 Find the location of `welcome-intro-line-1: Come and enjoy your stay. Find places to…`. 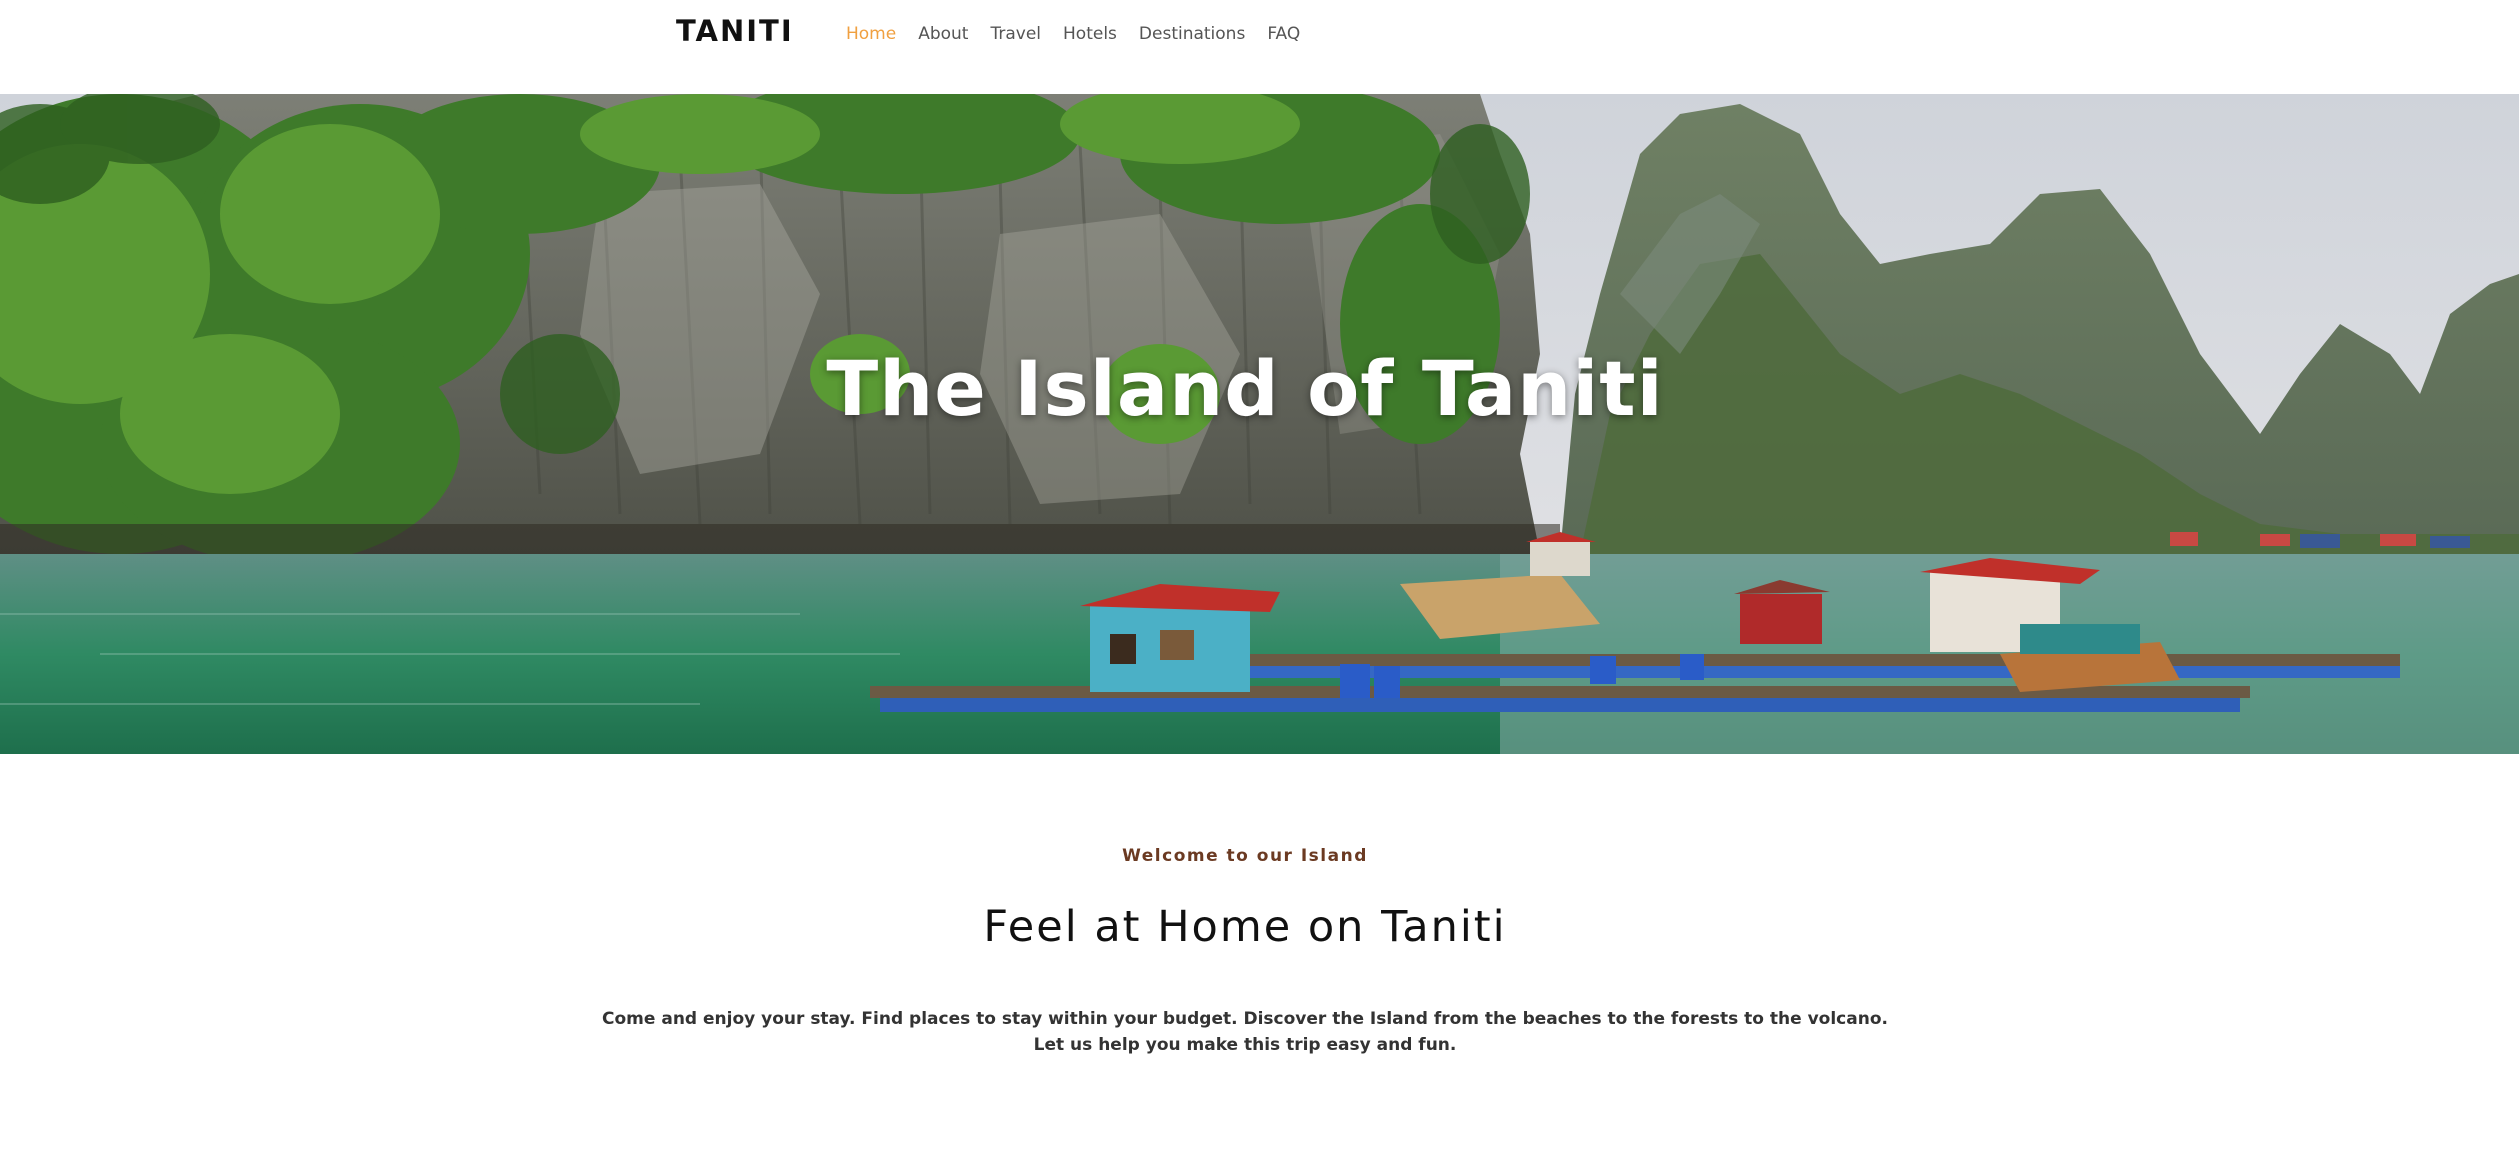

welcome-intro-line-1: Come and enjoy your stay. Find places to… is located at coordinates (1245, 1019).